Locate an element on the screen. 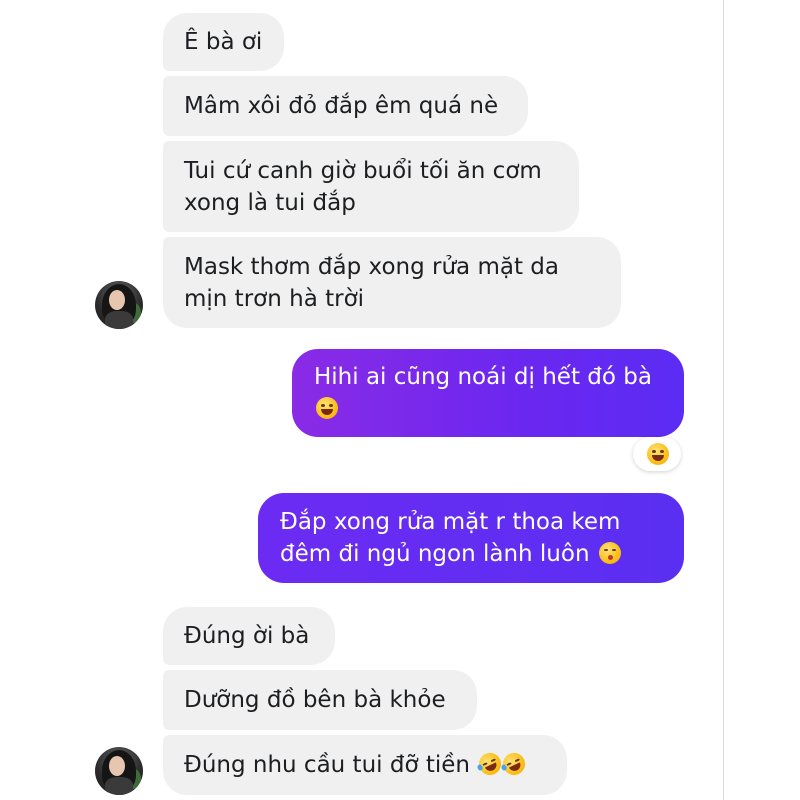 The height and width of the screenshot is (800, 800). incoming-message-bubble: Ê bà ơi is located at coordinates (223, 42).